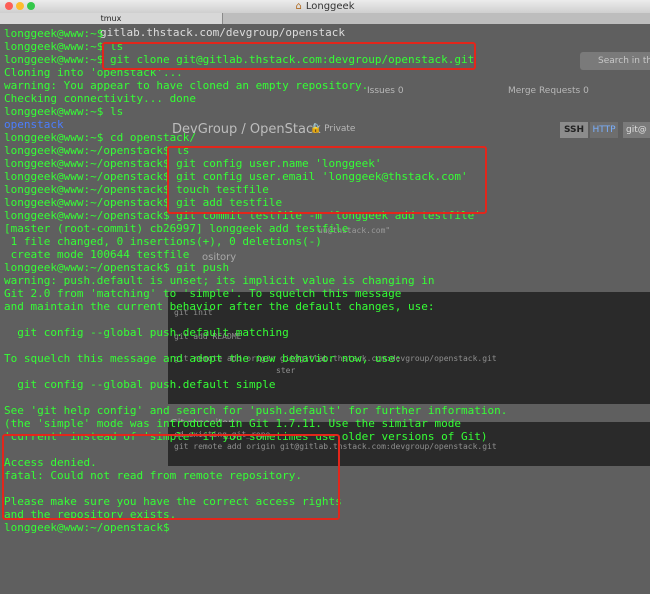  What do you see at coordinates (97, 150) in the screenshot?
I see `terminal-line: longgeek@www:~/openstack$ ls` at bounding box center [97, 150].